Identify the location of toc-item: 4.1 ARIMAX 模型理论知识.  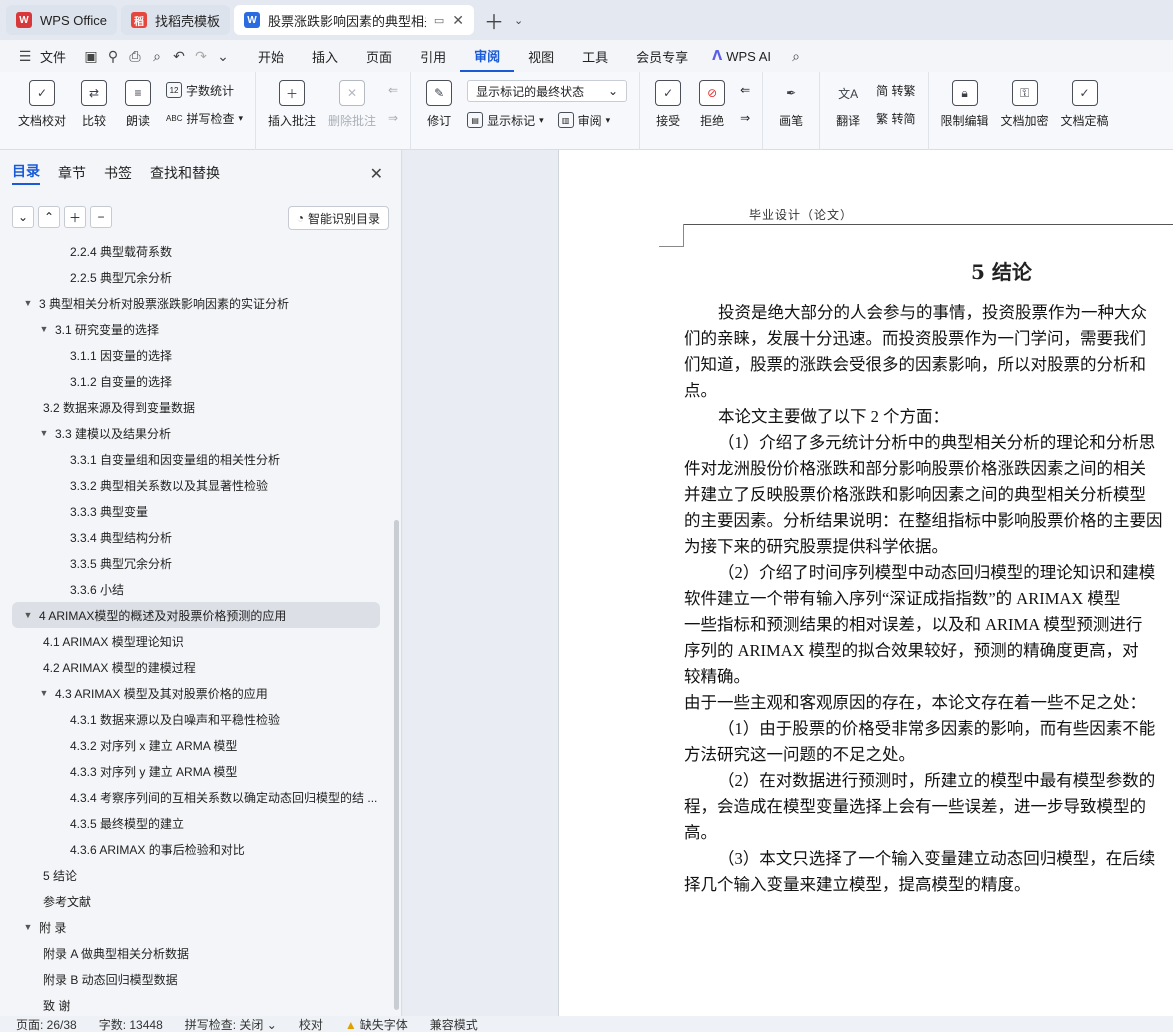
(196, 641).